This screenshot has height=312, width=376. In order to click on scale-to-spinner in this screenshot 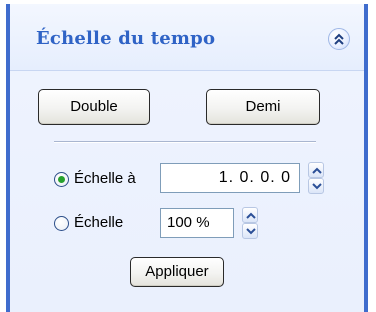, I will do `click(316, 178)`.